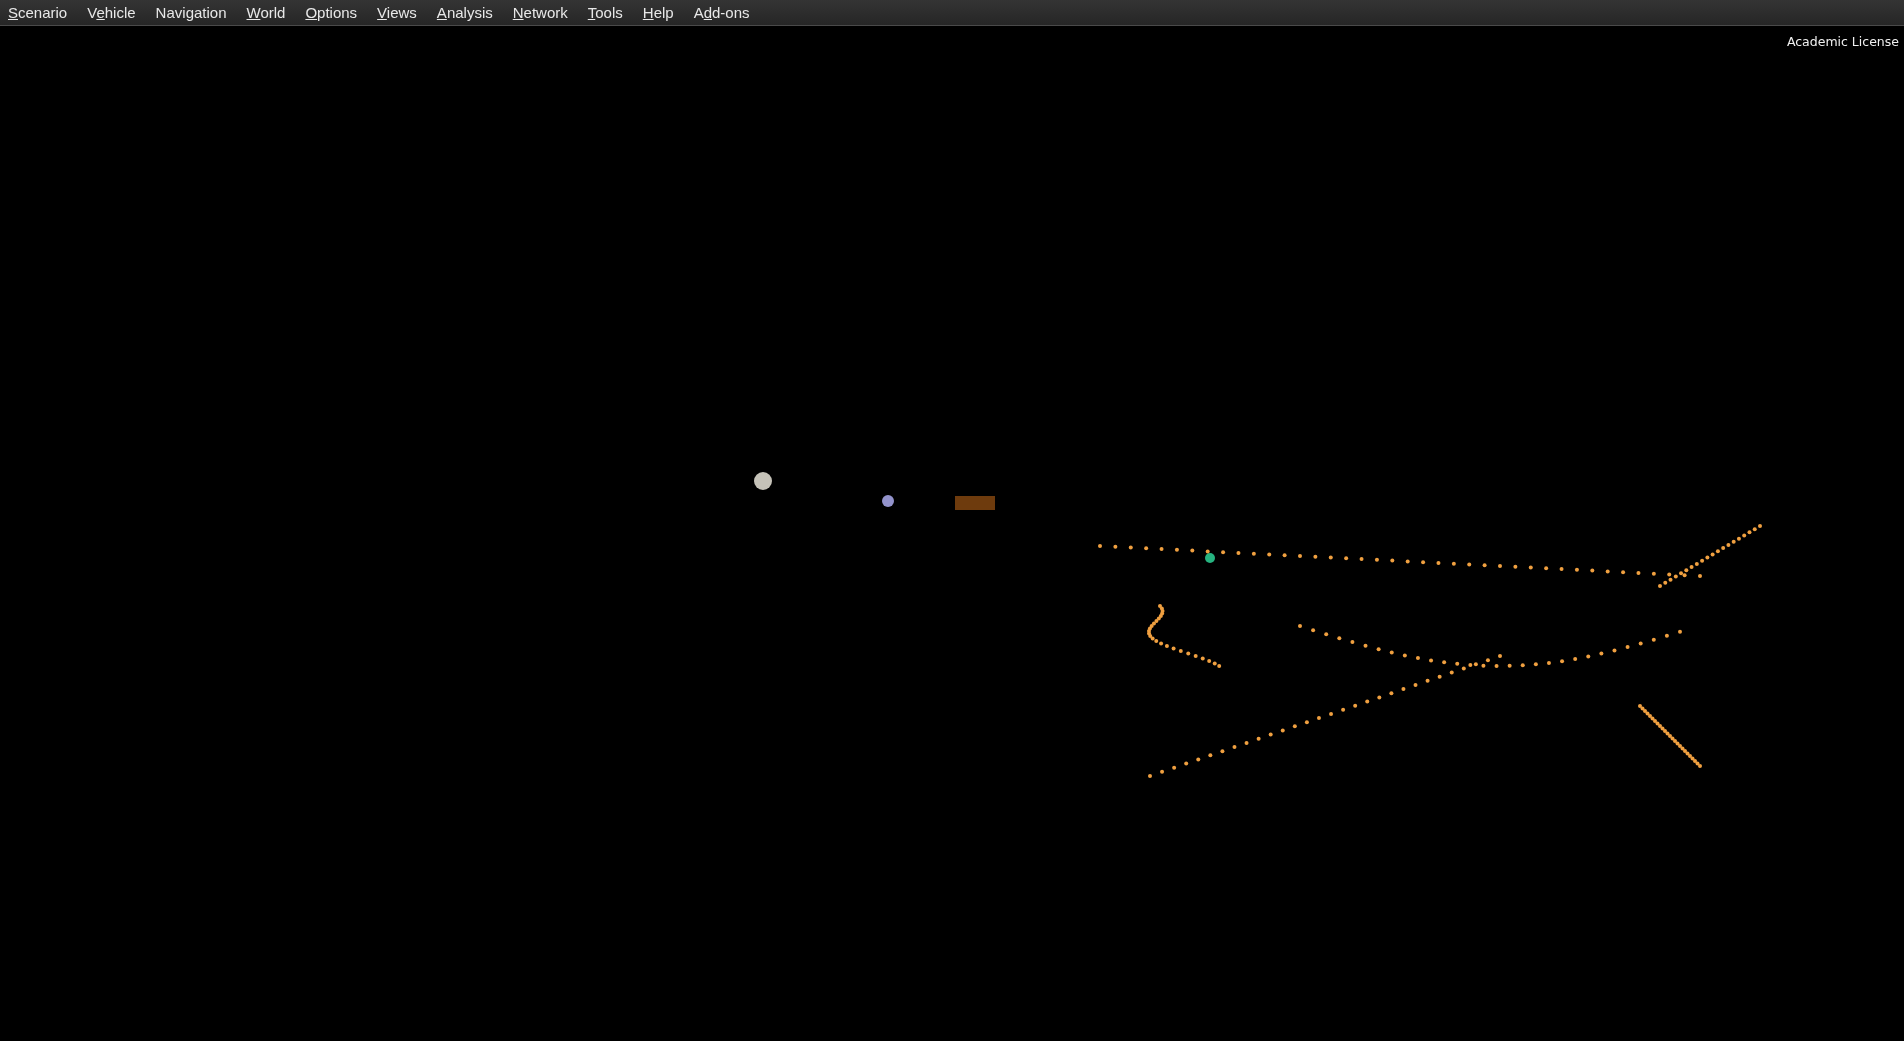 This screenshot has width=1904, height=1041. Describe the element at coordinates (658, 12) in the screenshot. I see `menu-item: Help` at that location.